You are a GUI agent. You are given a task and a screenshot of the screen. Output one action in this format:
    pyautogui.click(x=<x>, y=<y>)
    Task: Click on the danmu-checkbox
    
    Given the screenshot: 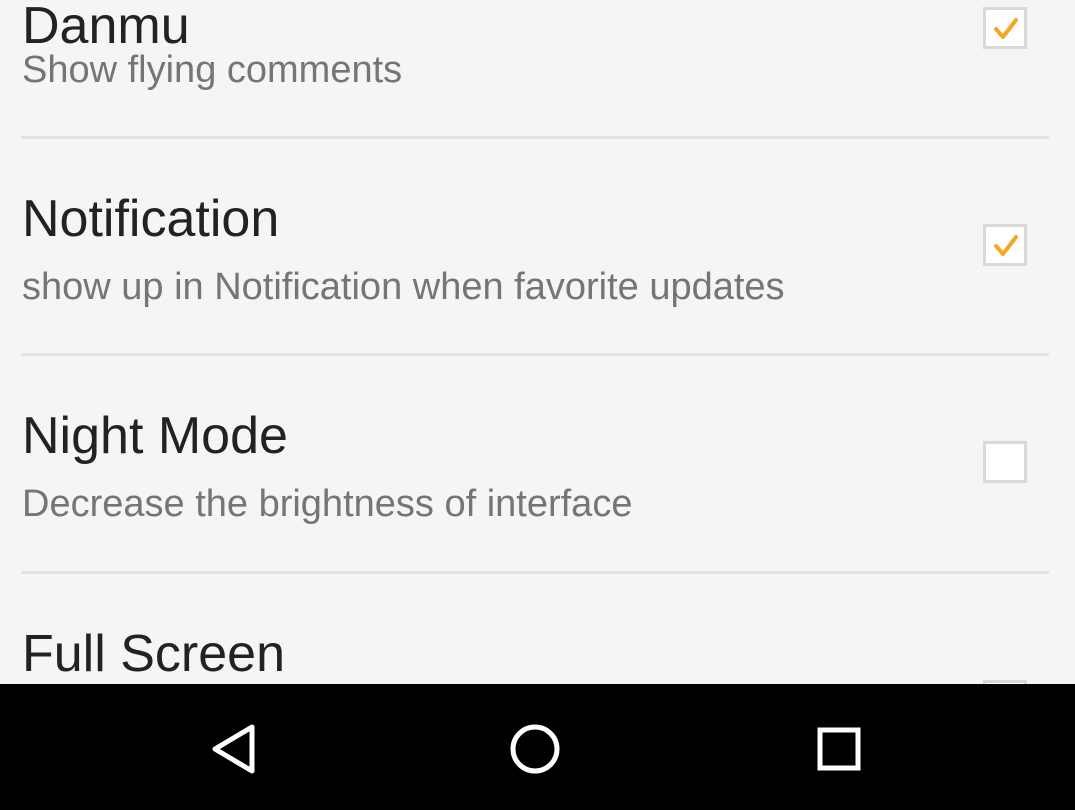 What is the action you would take?
    pyautogui.click(x=1005, y=28)
    